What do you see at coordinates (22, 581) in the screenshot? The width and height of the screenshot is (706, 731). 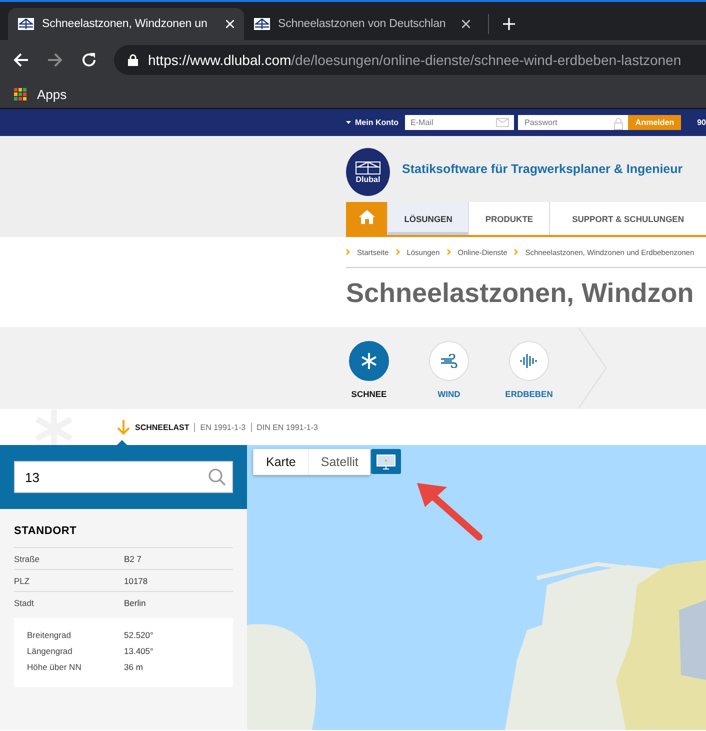 I see `field-label: PLZ` at bounding box center [22, 581].